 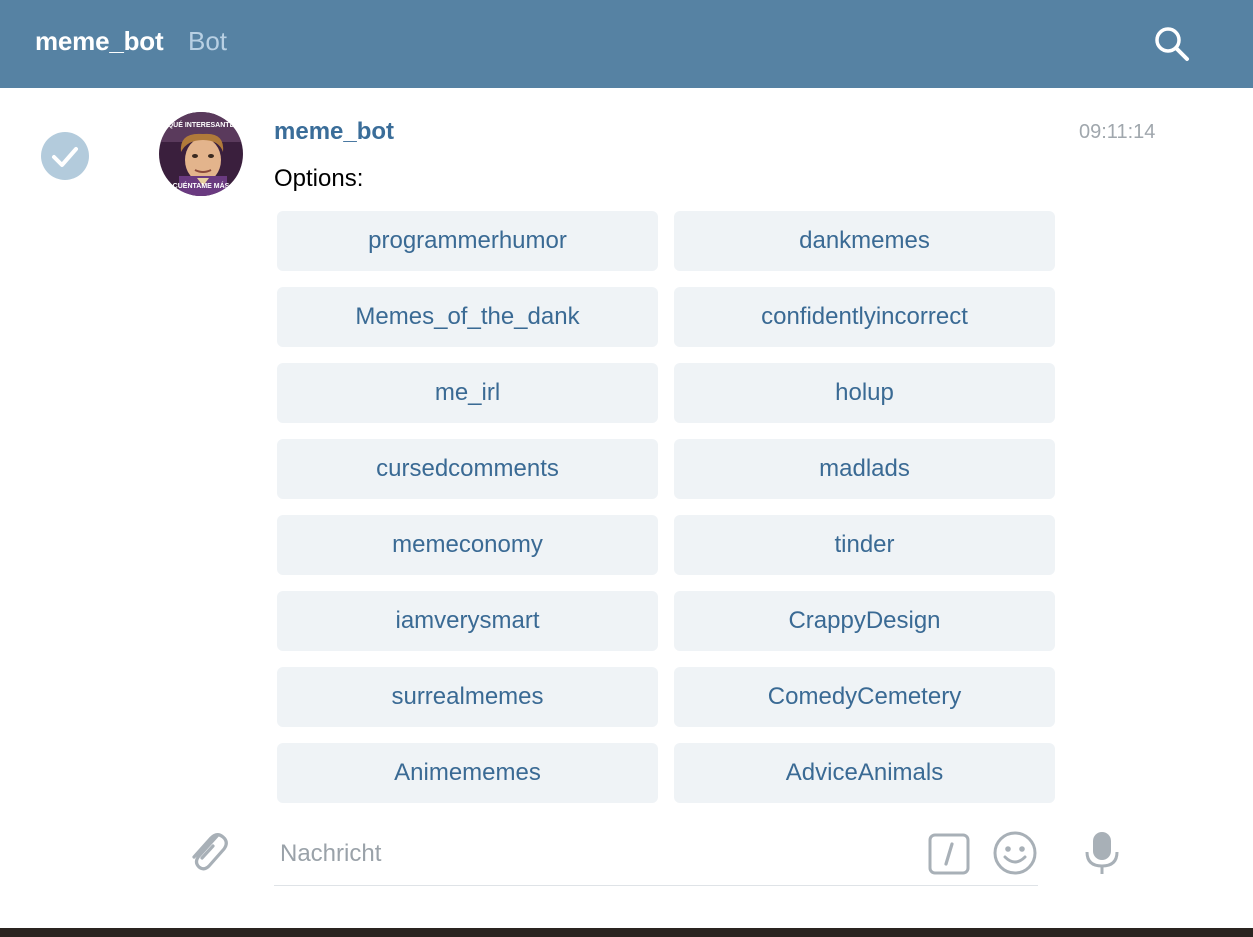 I want to click on keyboard-button-programmerhumor: programmerhumor, so click(x=467, y=241).